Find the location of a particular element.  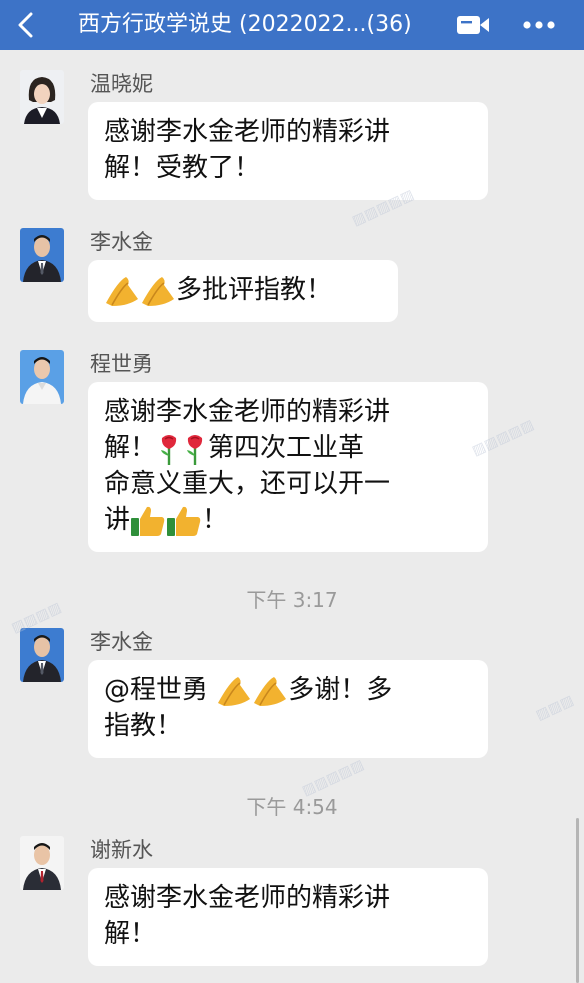

message-text: 讲 is located at coordinates (117, 520).